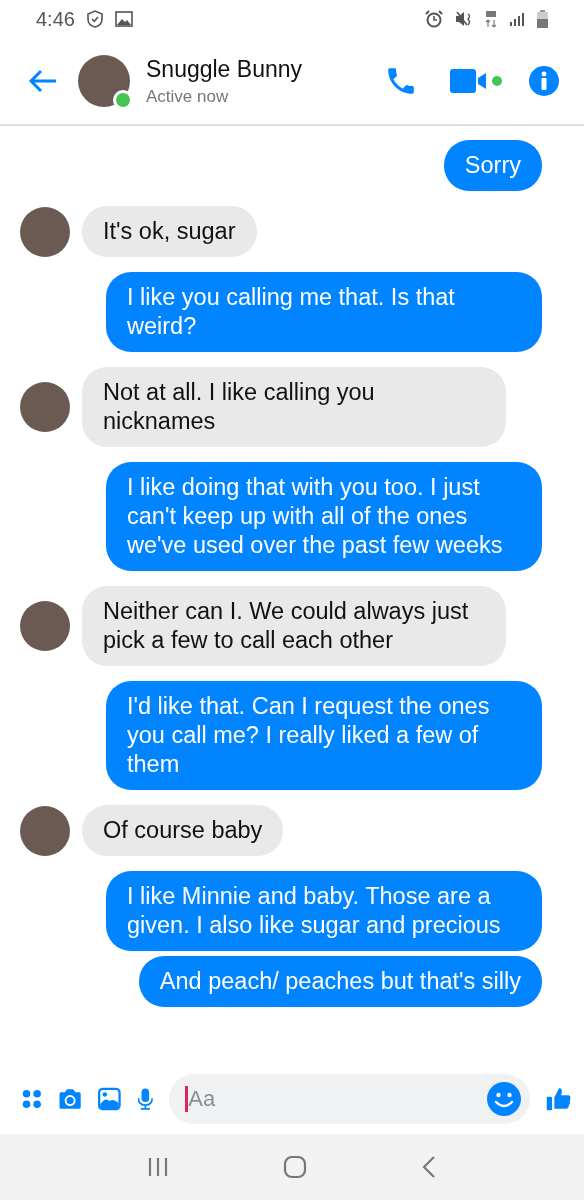 The image size is (584, 1200). I want to click on text-cursor-icon, so click(187, 1099).